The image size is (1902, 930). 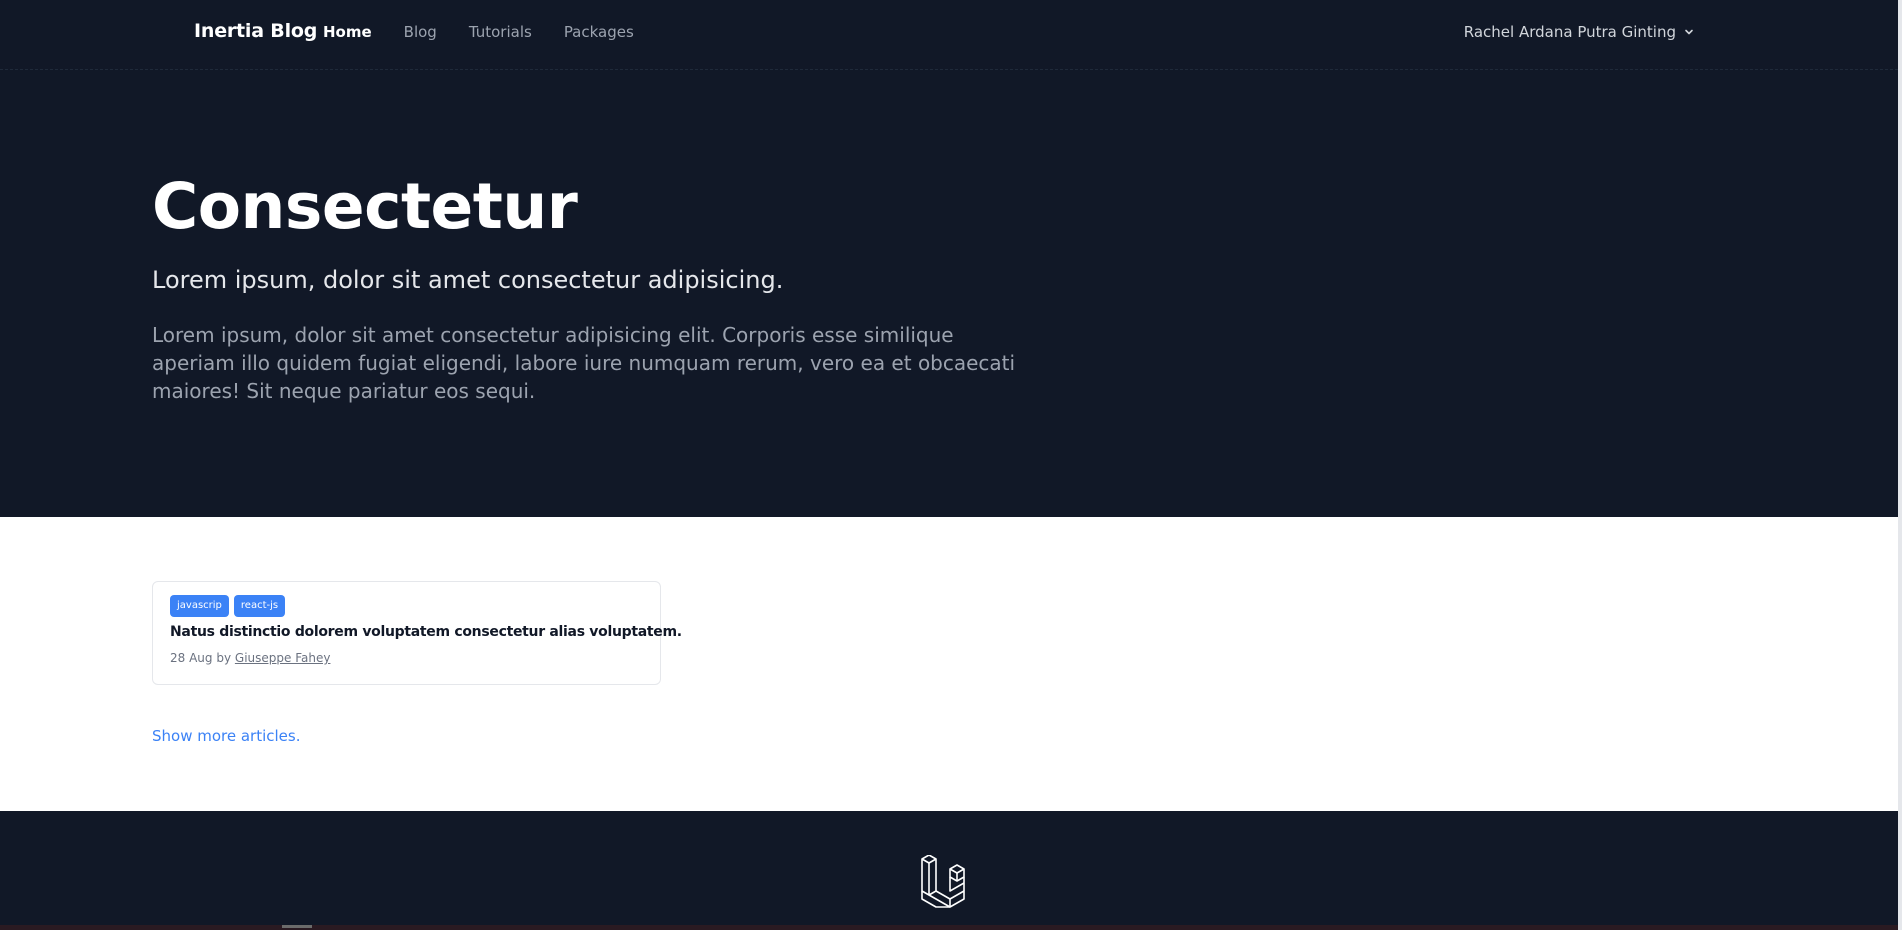 What do you see at coordinates (283, 658) in the screenshot?
I see `article-author-link: Giuseppe Fahey` at bounding box center [283, 658].